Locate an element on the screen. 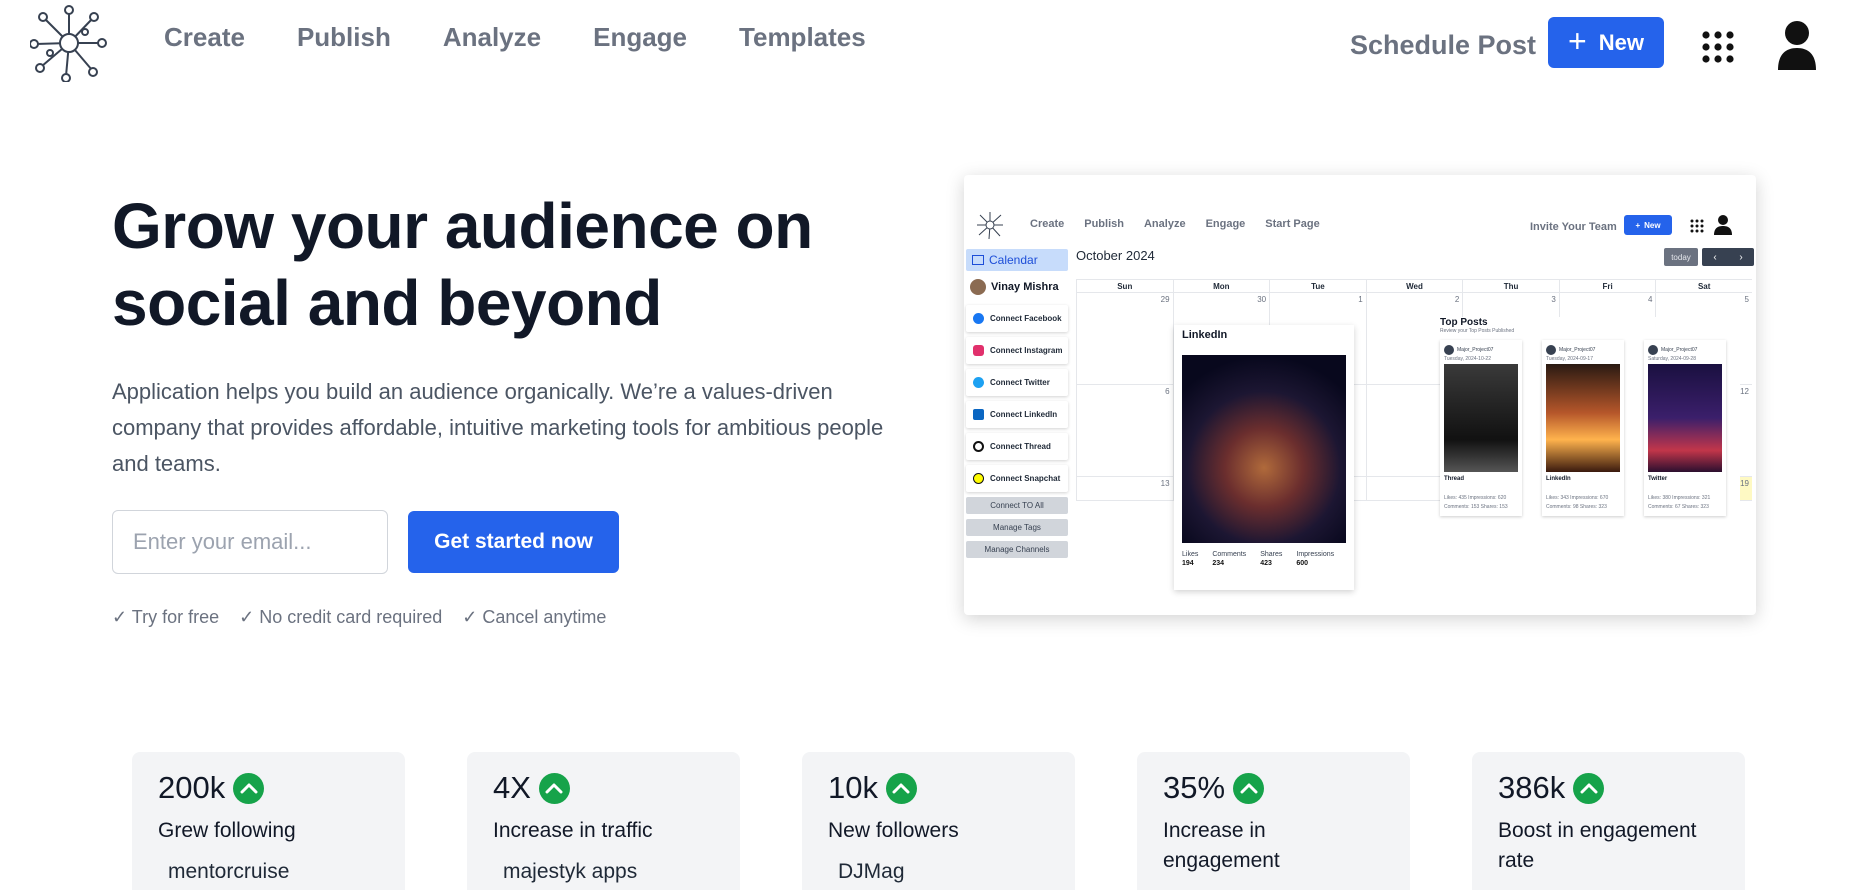  post-stat-value: 234 is located at coordinates (1218, 563).